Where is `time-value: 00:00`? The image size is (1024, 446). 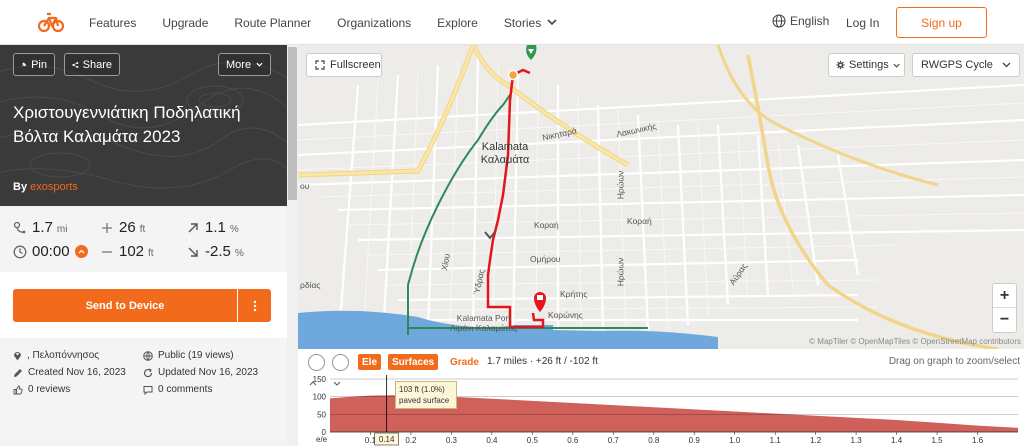
time-value: 00:00 is located at coordinates (51, 251).